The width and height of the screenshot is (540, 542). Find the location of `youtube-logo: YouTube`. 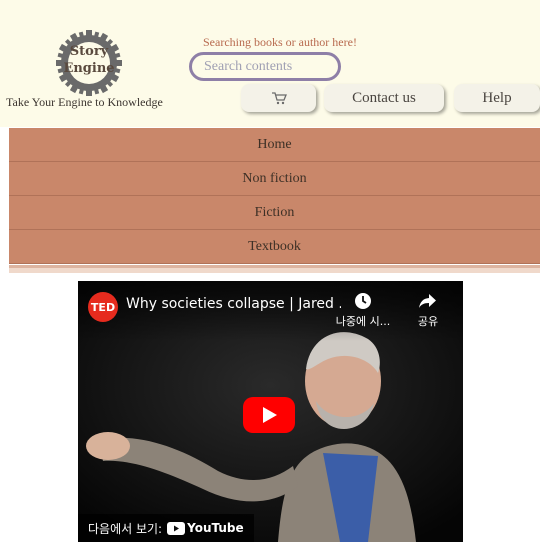

youtube-logo: YouTube is located at coordinates (205, 528).